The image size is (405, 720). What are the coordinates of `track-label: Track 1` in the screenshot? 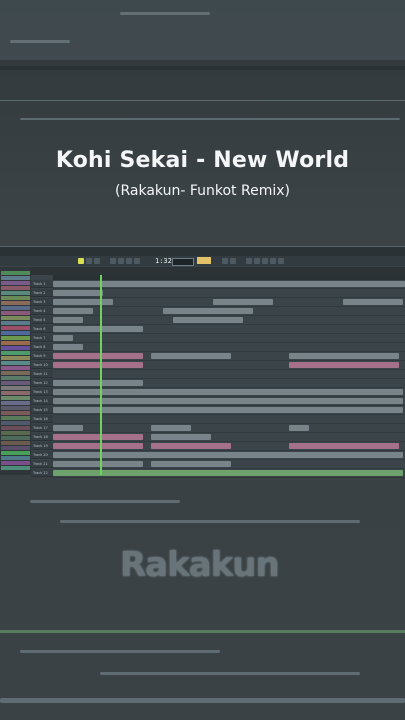 It's located at (42, 284).